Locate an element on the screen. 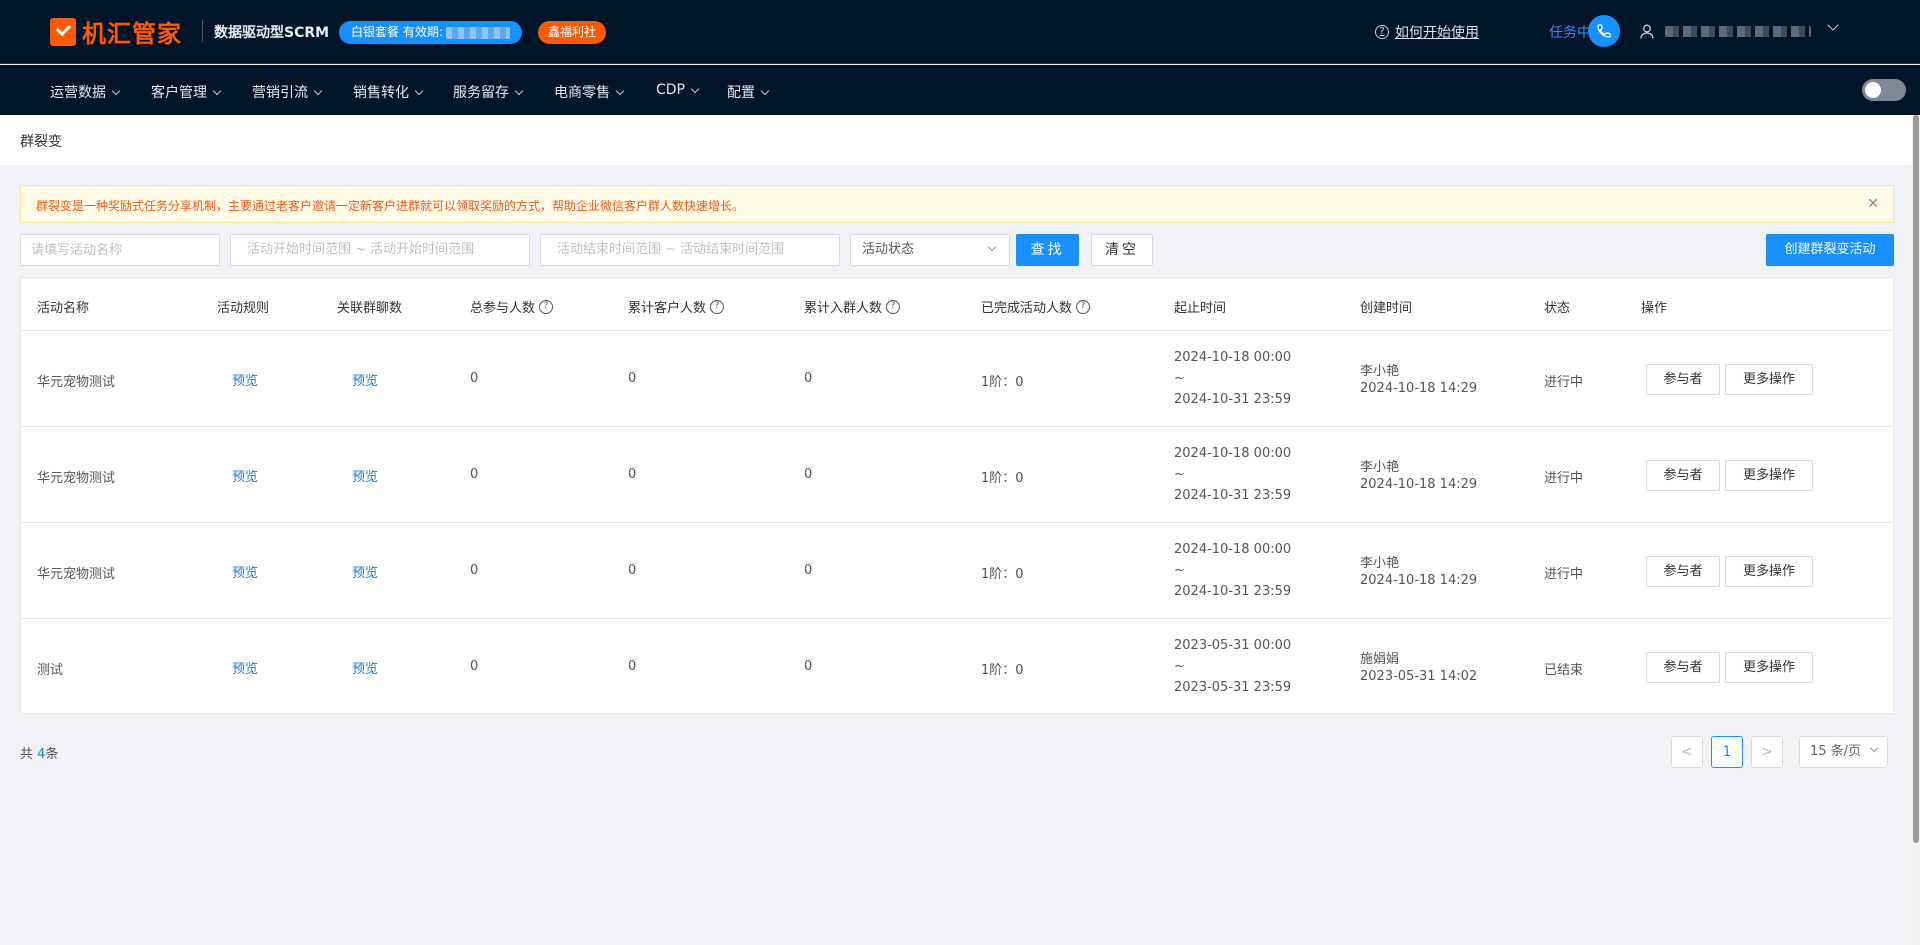  page-scrollbar is located at coordinates (1916, 530).